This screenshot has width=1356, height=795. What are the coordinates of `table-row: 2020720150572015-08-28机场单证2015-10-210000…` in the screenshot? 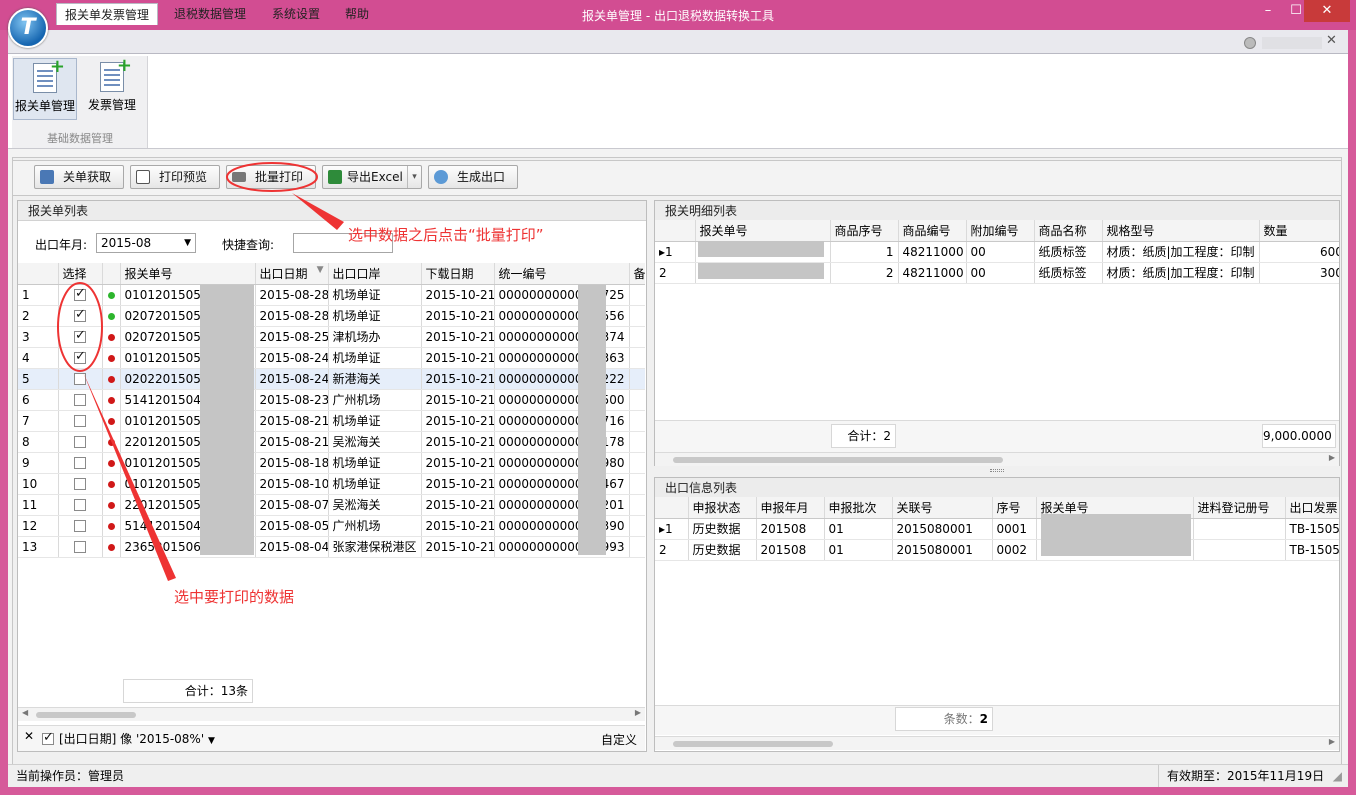 It's located at (331, 316).